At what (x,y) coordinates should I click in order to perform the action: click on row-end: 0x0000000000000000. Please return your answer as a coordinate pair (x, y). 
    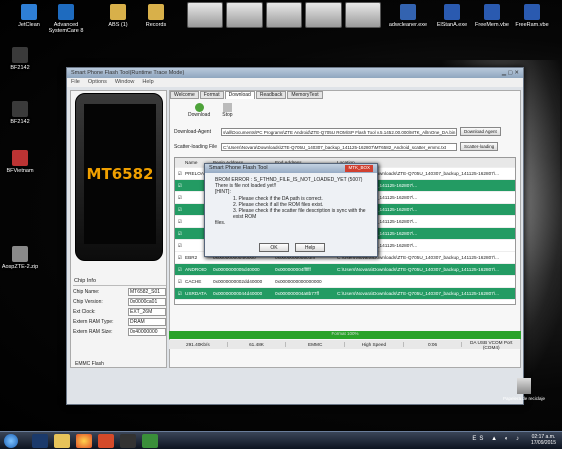
    Looking at the image, I should click on (298, 281).